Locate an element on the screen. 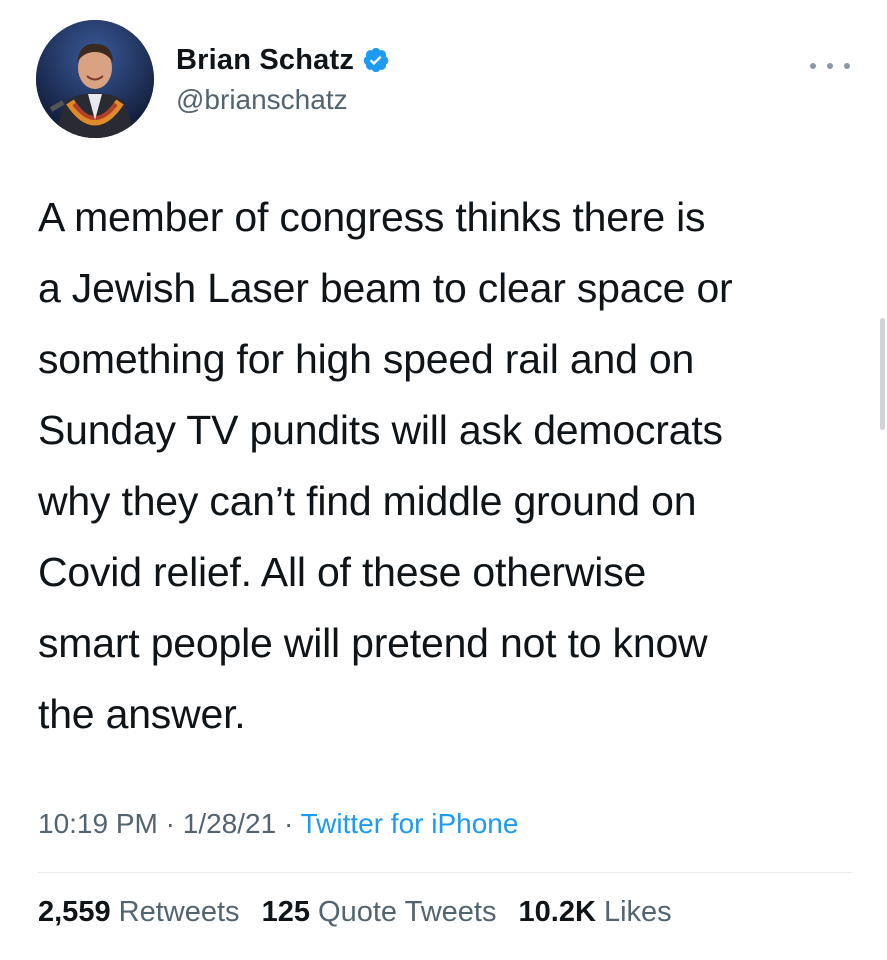  quote-tweets-count: 125 is located at coordinates (285, 912).